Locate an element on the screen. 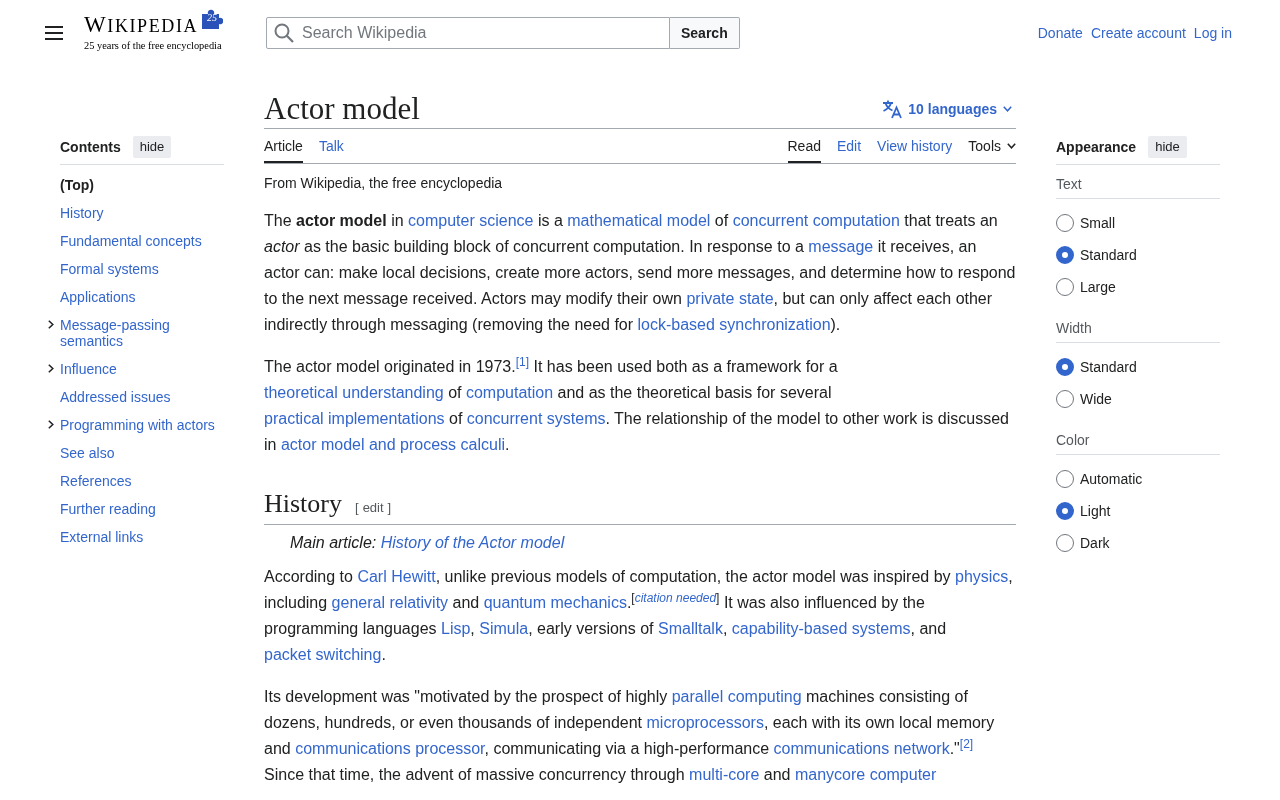  article-link: private state is located at coordinates (730, 298).